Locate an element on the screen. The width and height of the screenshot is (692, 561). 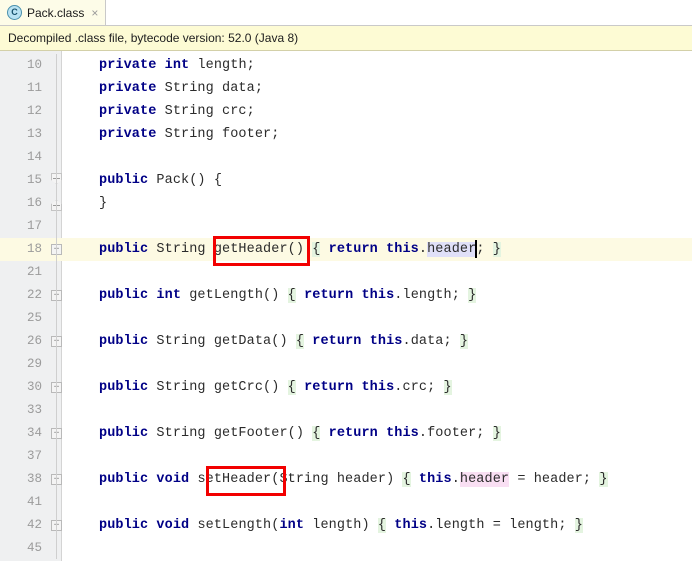
tab-pack-class: C Pack.class × is located at coordinates (53, 12).